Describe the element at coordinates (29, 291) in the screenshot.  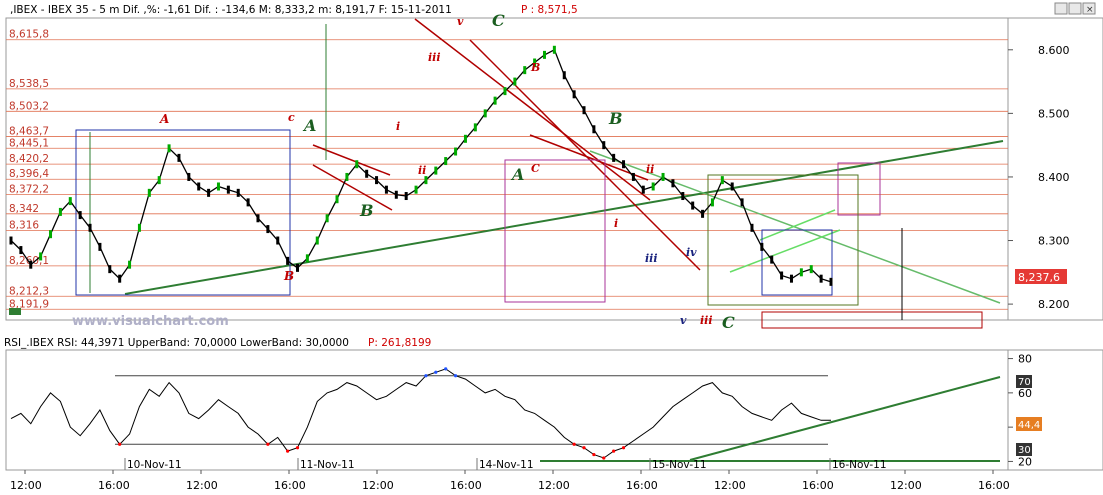
I see `fib-level-label: 8,212,3` at that location.